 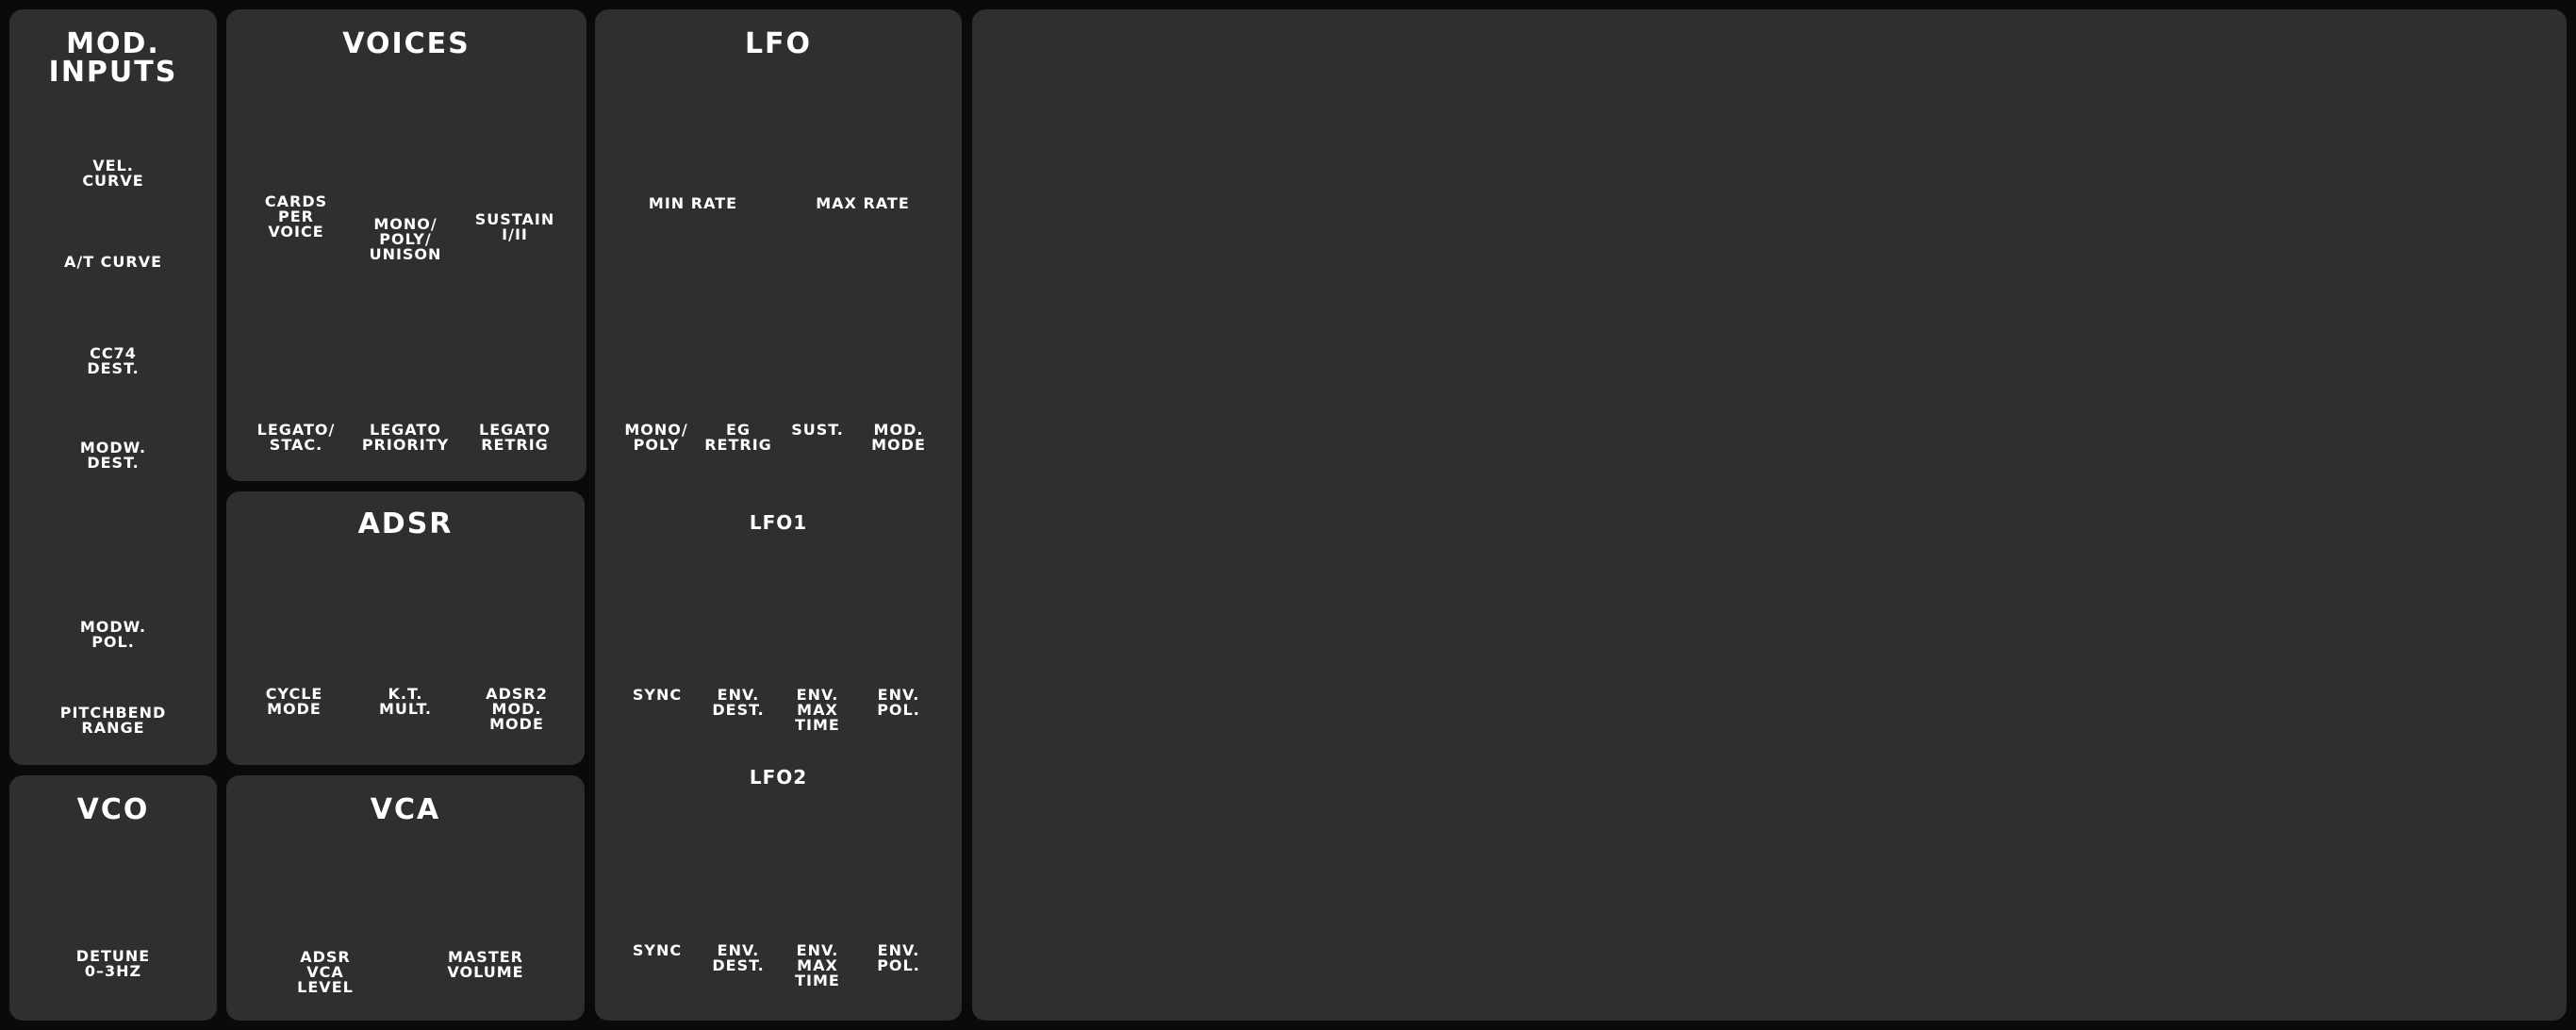 I want to click on vca-title: VCA, so click(x=405, y=809).